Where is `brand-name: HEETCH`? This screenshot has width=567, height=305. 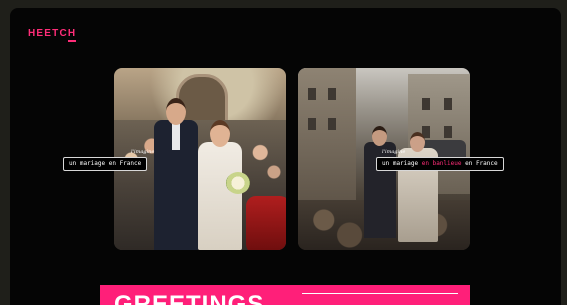
brand-name: HEETCH is located at coordinates (52, 33).